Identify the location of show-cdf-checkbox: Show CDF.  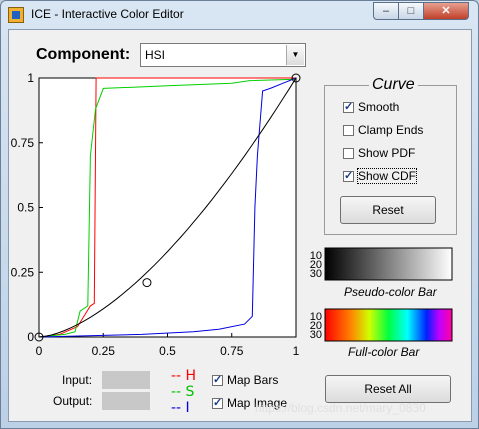
(380, 176).